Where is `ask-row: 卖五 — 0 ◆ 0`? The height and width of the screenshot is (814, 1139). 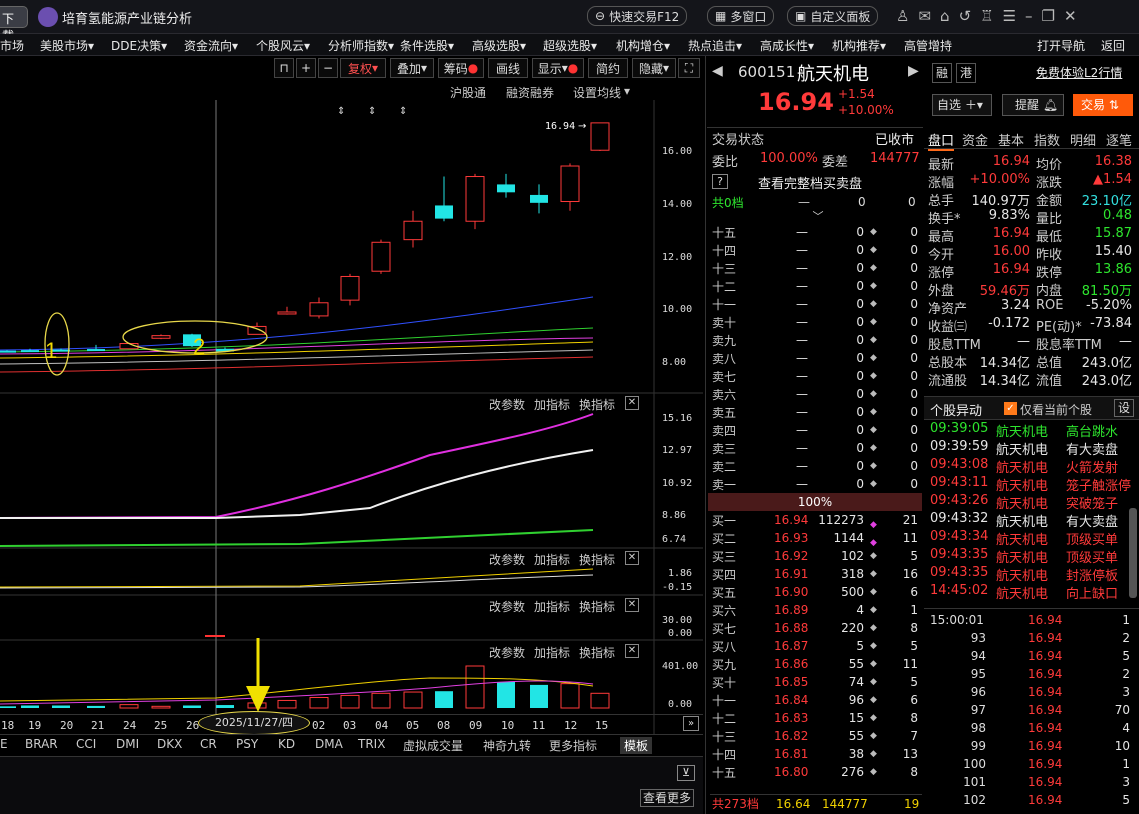 ask-row: 卖五 — 0 ◆ 0 is located at coordinates (816, 412).